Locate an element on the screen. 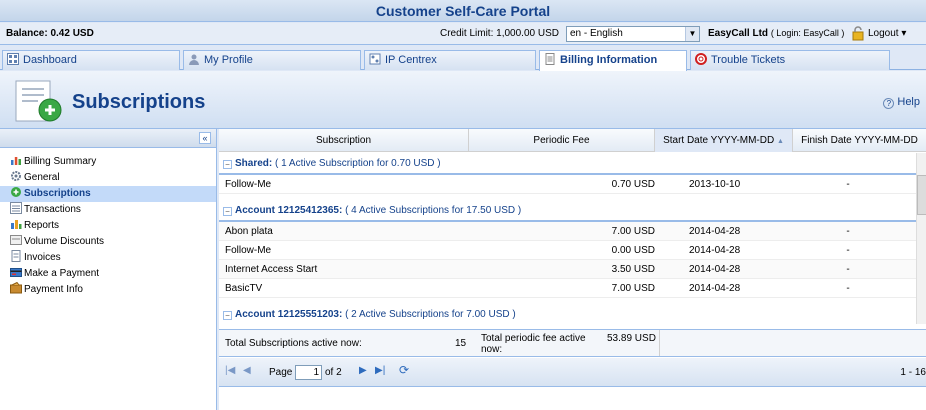  group-summary: ( 4 Active Subscriptions for 17.50 USD ) is located at coordinates (433, 210).